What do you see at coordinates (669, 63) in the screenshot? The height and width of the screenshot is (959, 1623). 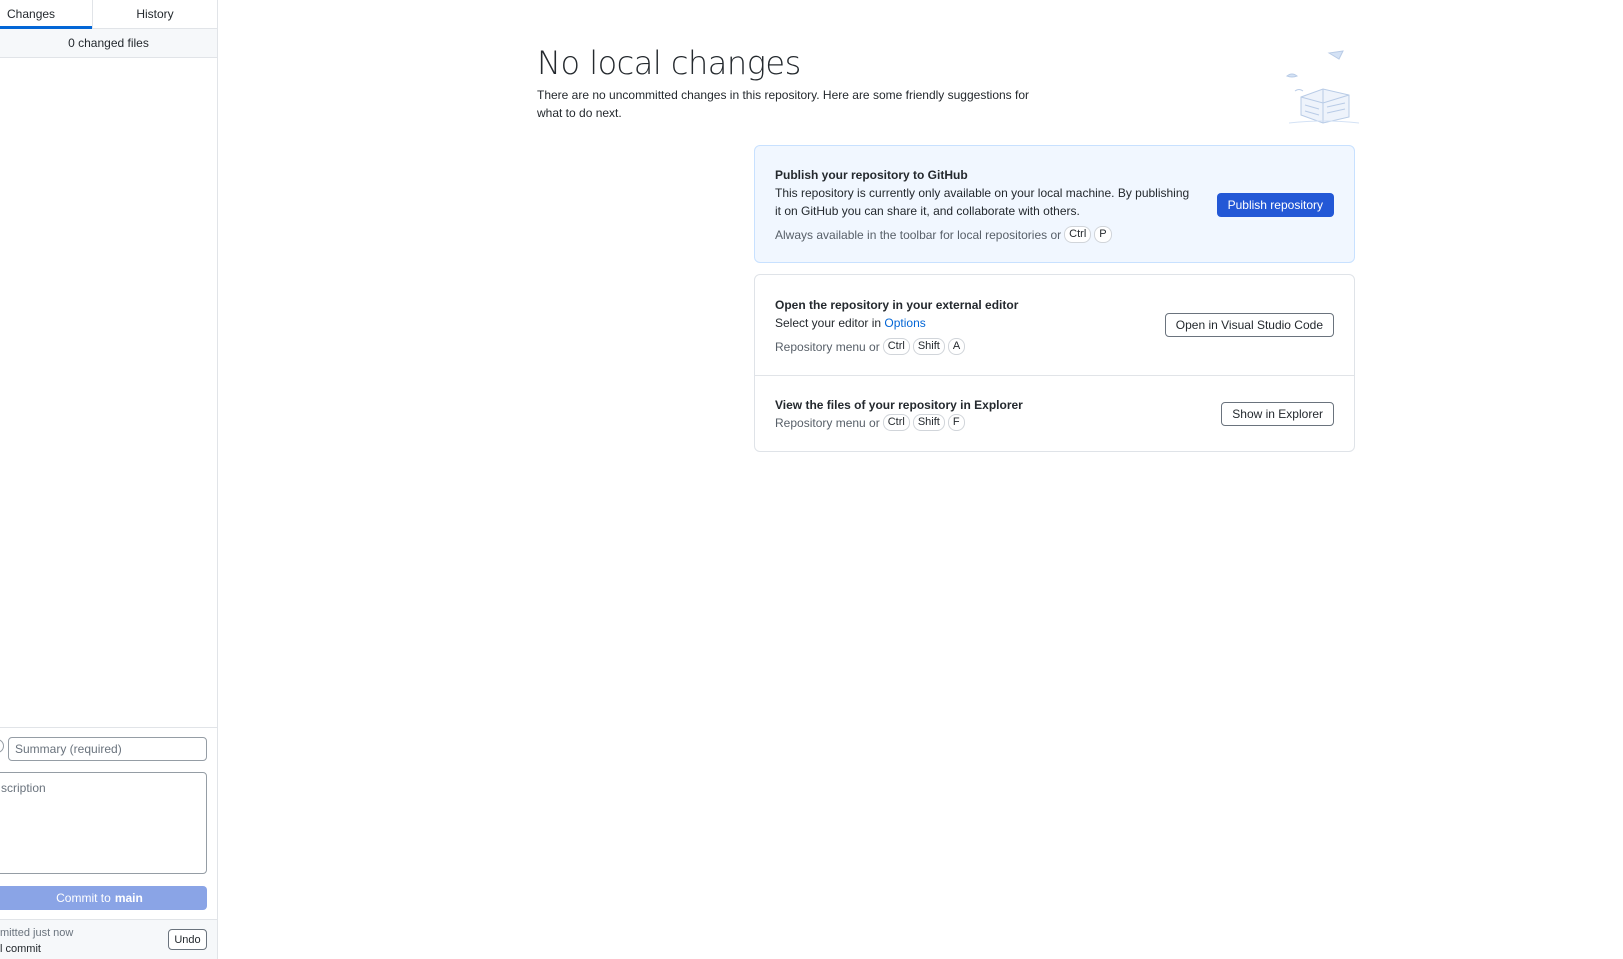 I see `page-title: No local changes` at bounding box center [669, 63].